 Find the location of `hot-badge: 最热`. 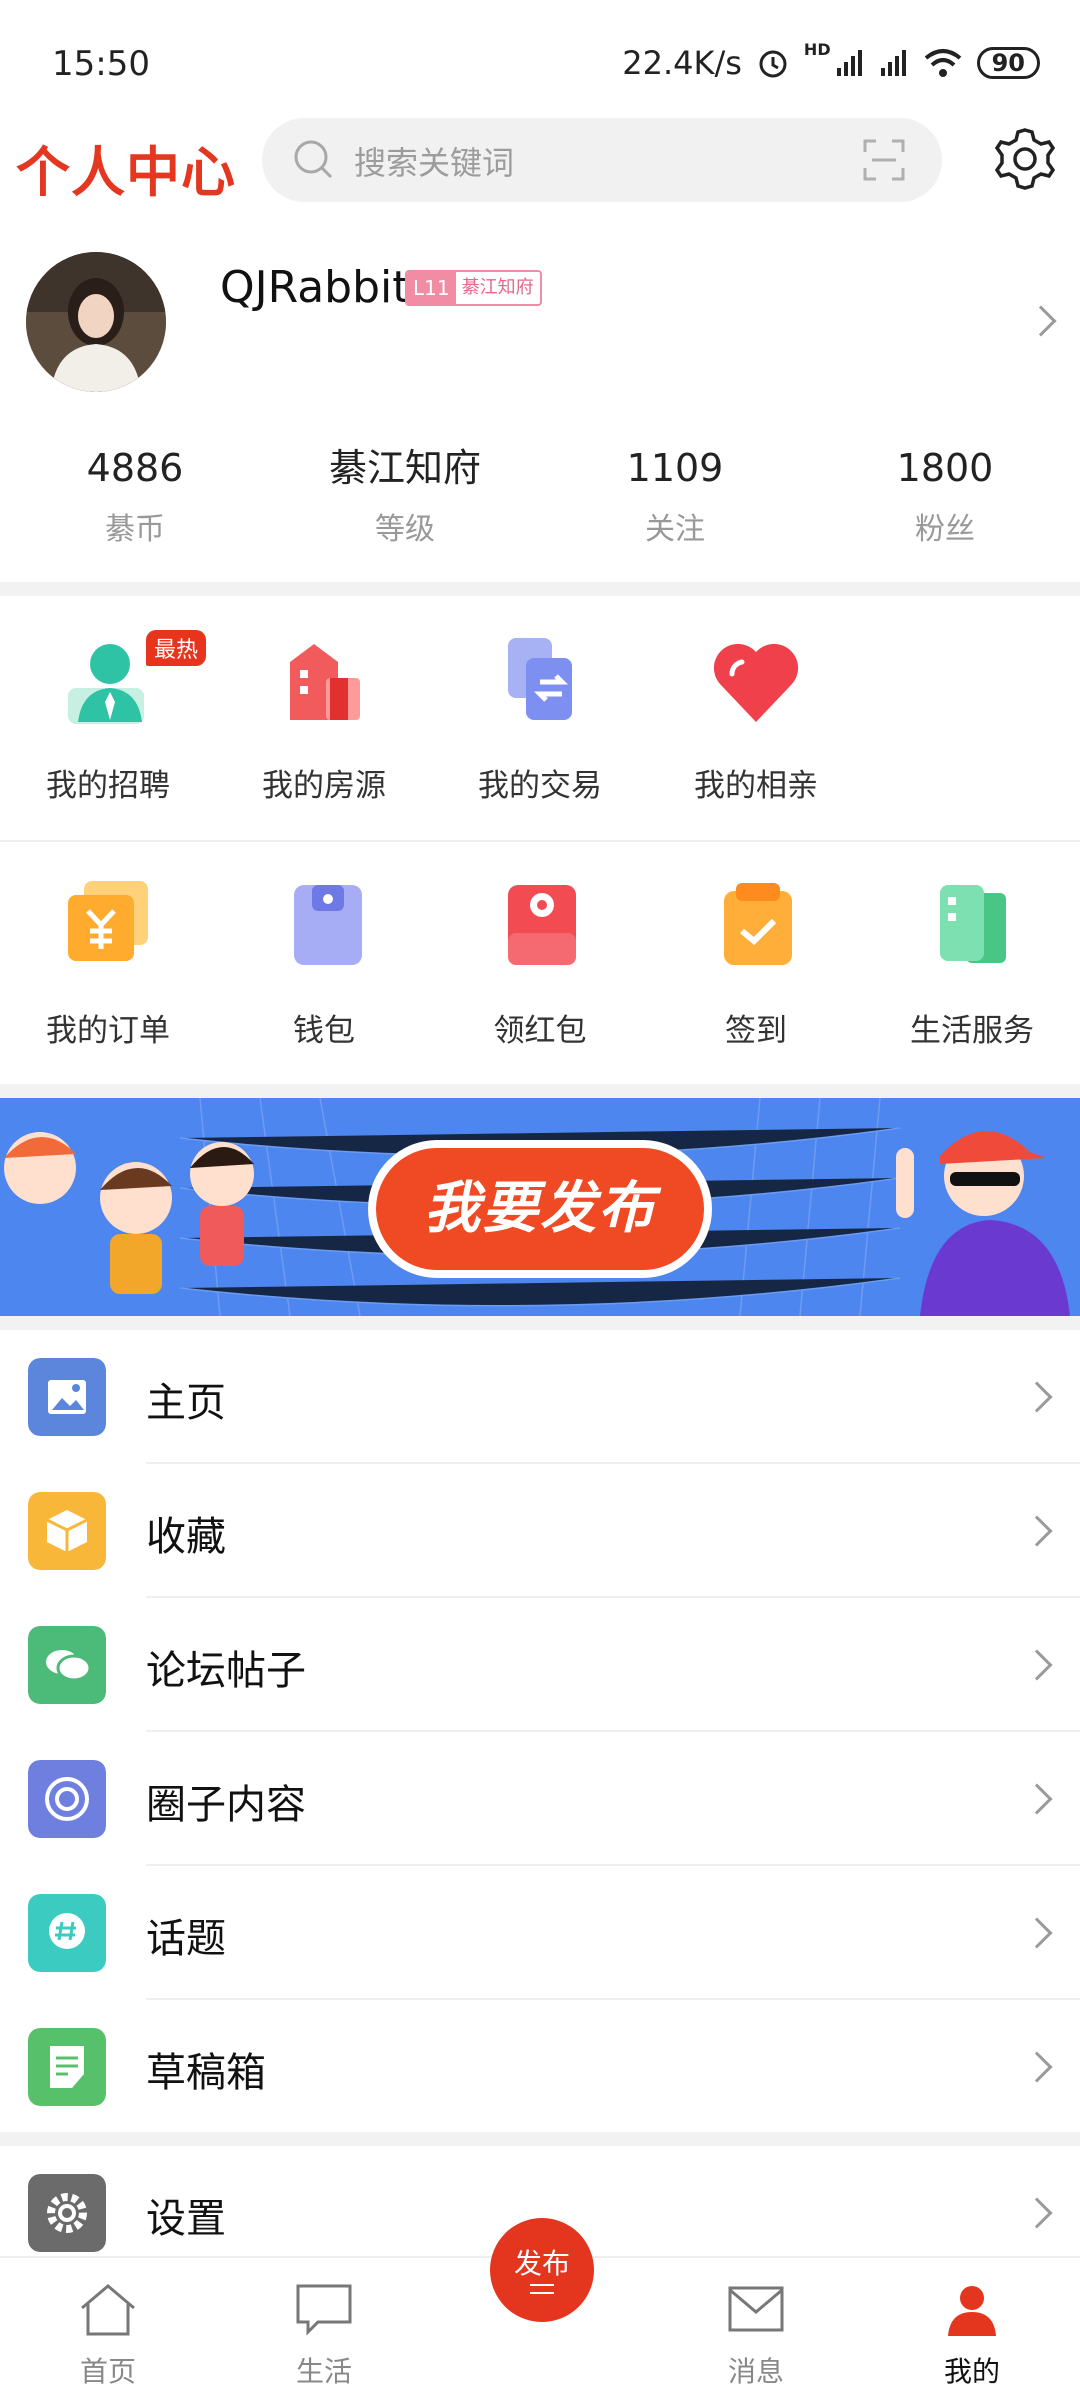

hot-badge: 最热 is located at coordinates (176, 648).